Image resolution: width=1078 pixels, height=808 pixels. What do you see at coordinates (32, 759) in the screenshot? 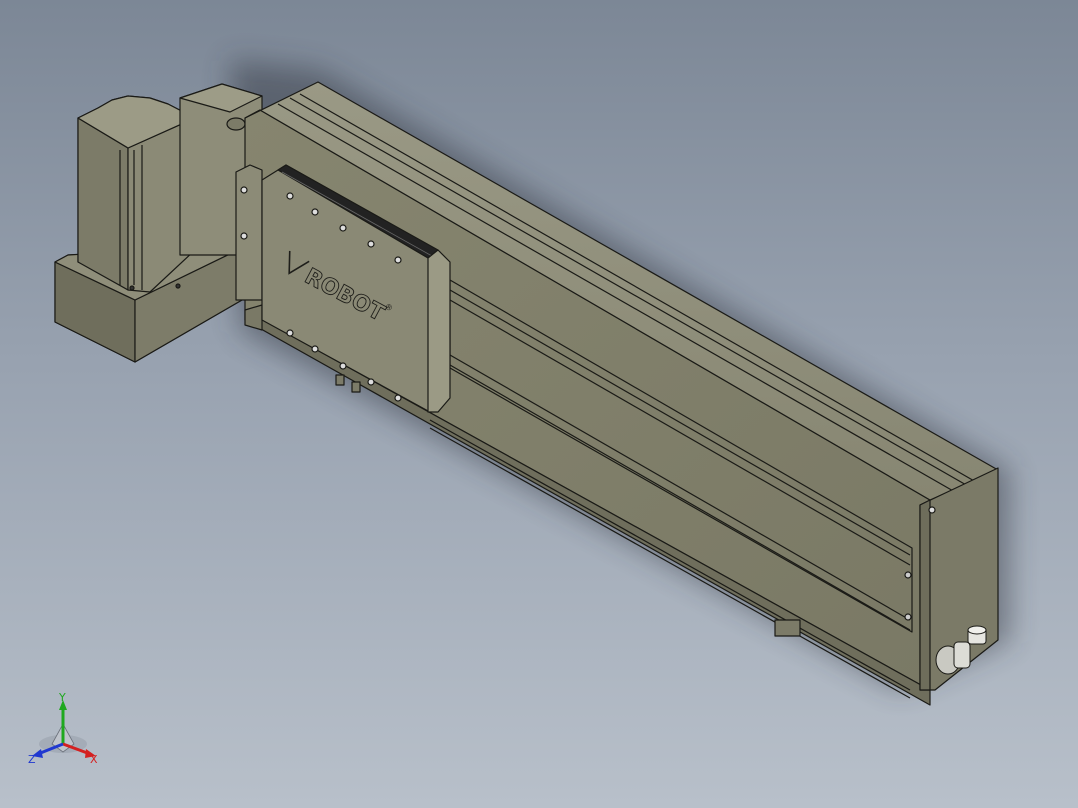
I see `z-axis-label: Z` at bounding box center [32, 759].